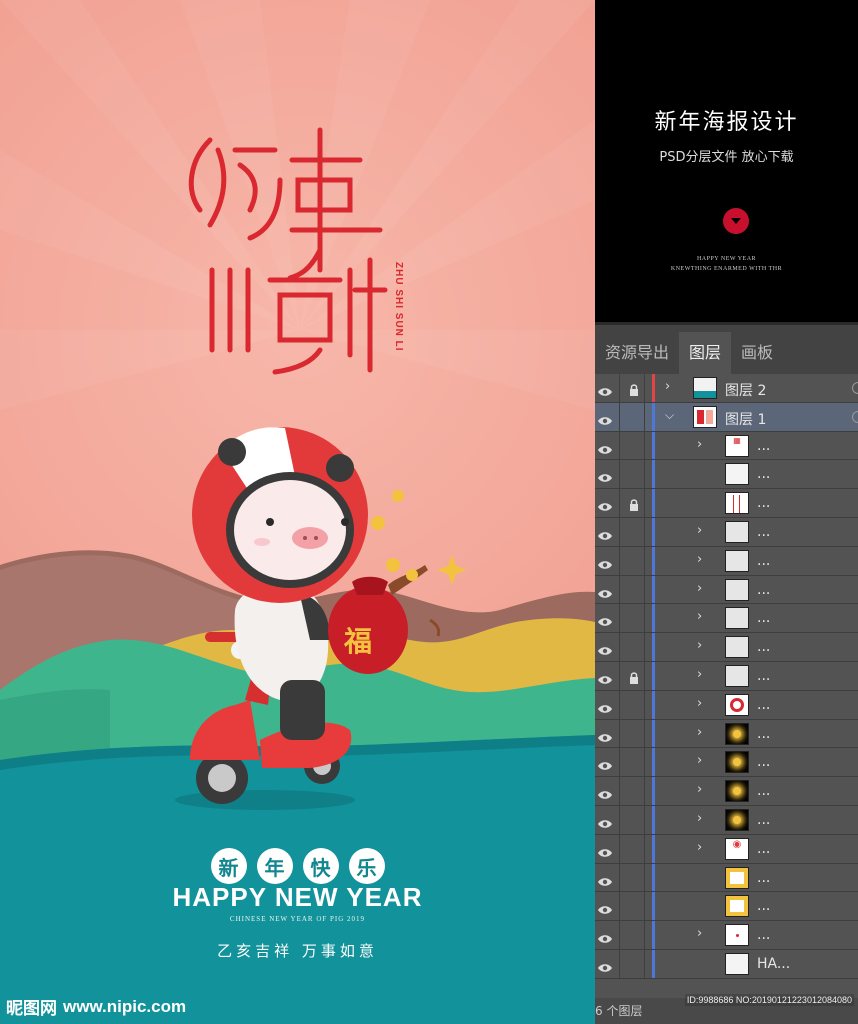 The image size is (858, 1024). Describe the element at coordinates (745, 419) in the screenshot. I see `layer-name: 图层 1` at that location.